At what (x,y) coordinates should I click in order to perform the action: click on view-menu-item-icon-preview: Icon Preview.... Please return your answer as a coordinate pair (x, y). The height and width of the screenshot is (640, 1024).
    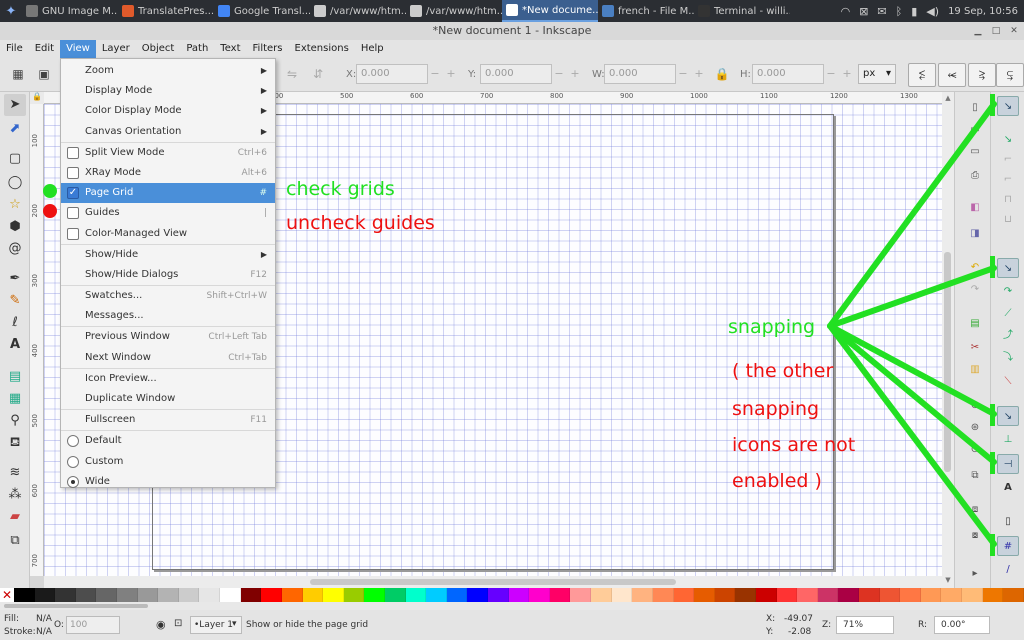
    Looking at the image, I should click on (168, 379).